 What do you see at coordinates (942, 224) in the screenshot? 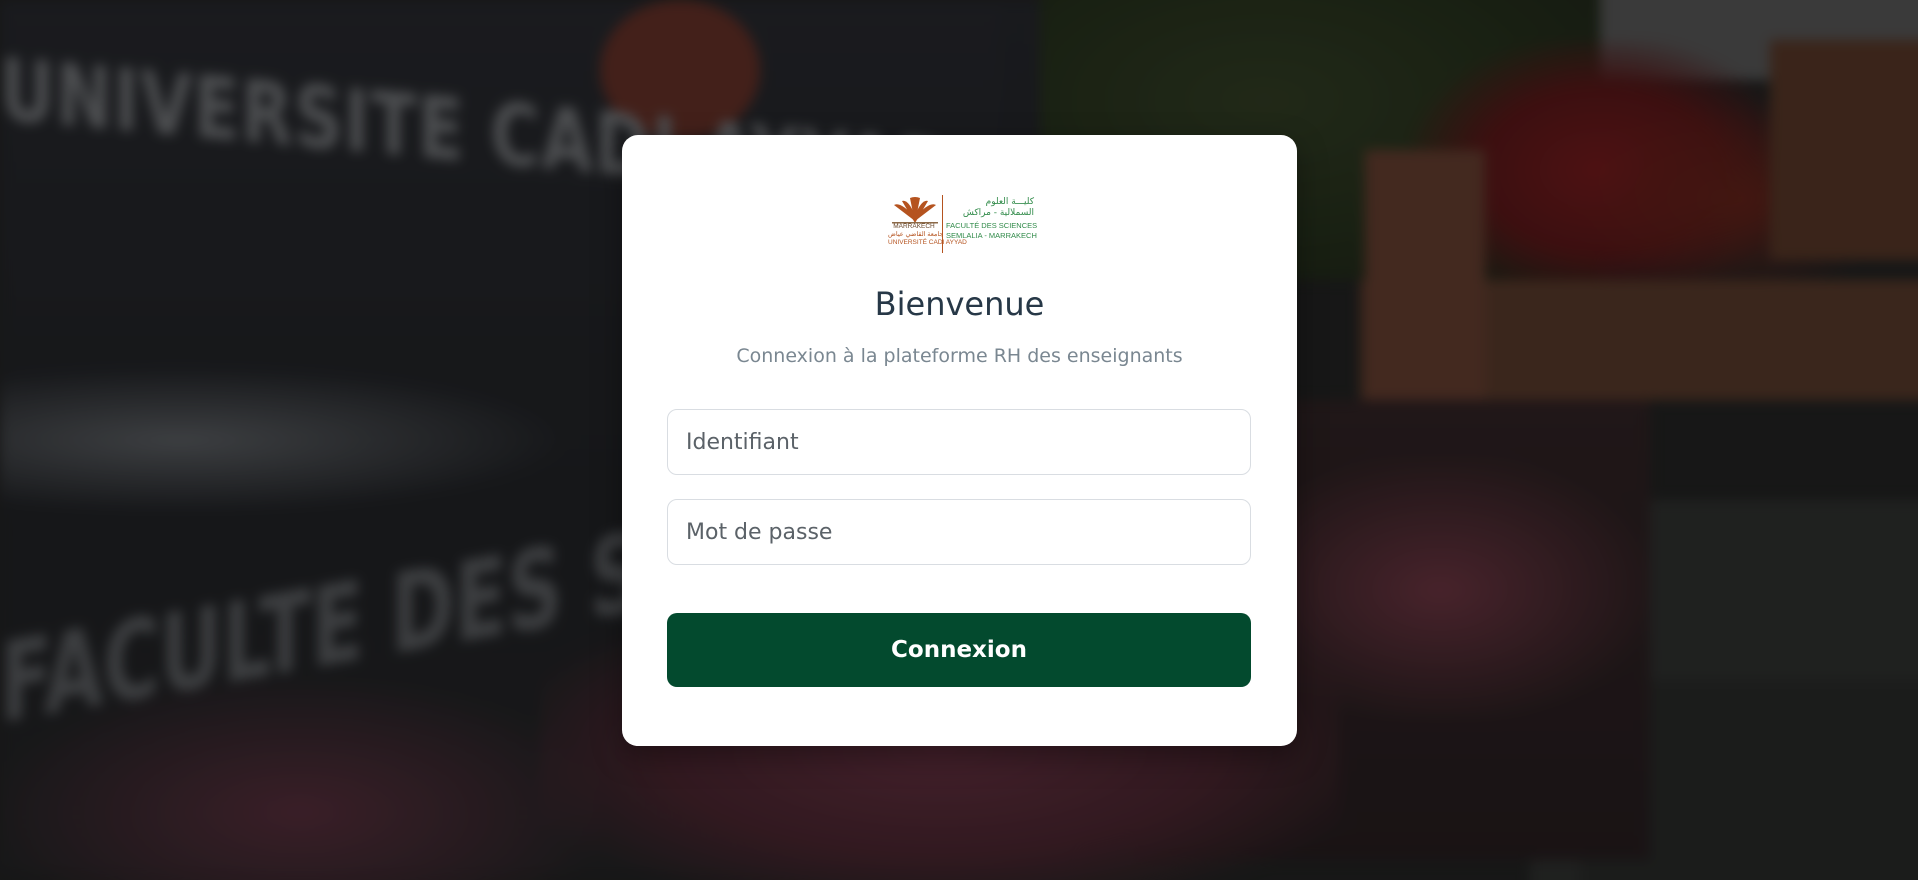
I see `logo-divider` at bounding box center [942, 224].